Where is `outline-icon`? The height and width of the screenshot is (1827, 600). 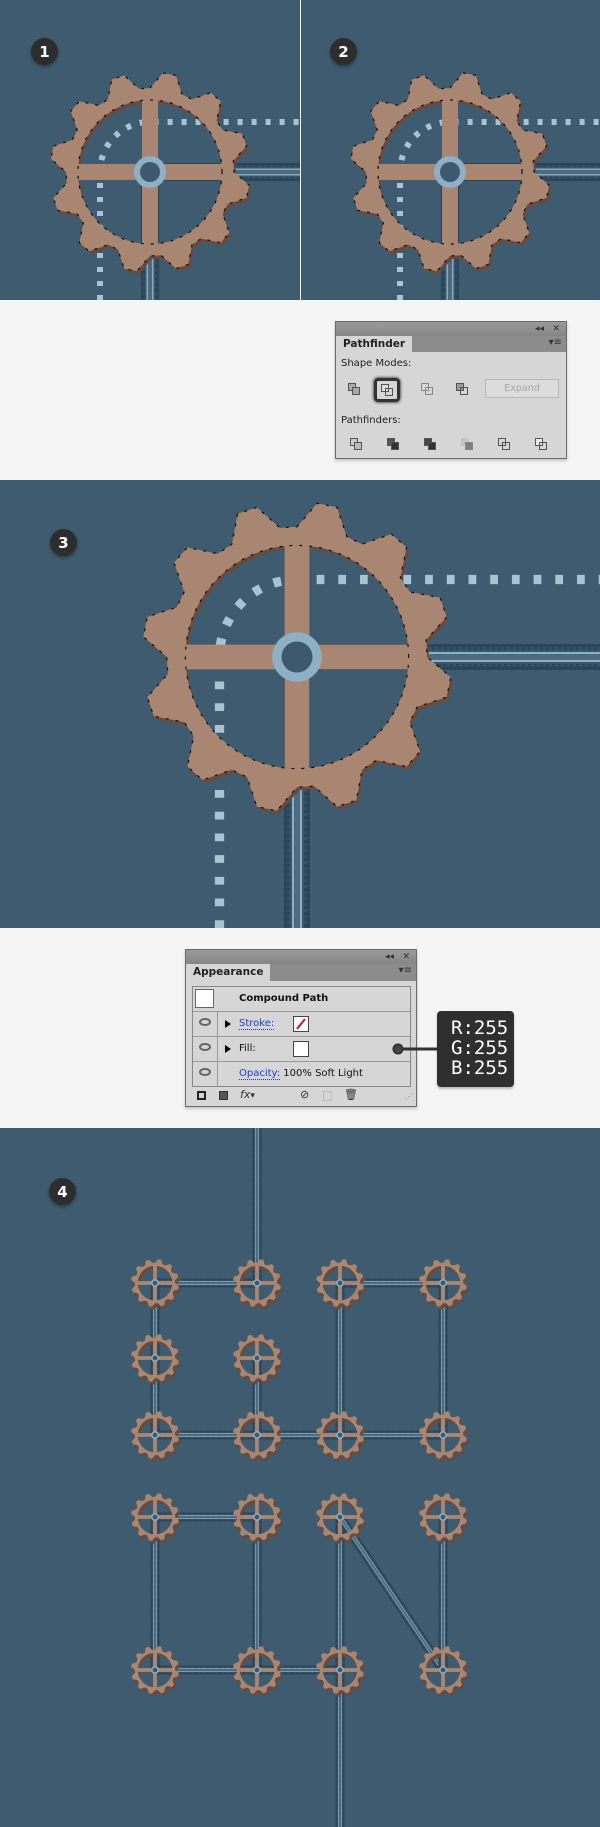 outline-icon is located at coordinates (504, 444).